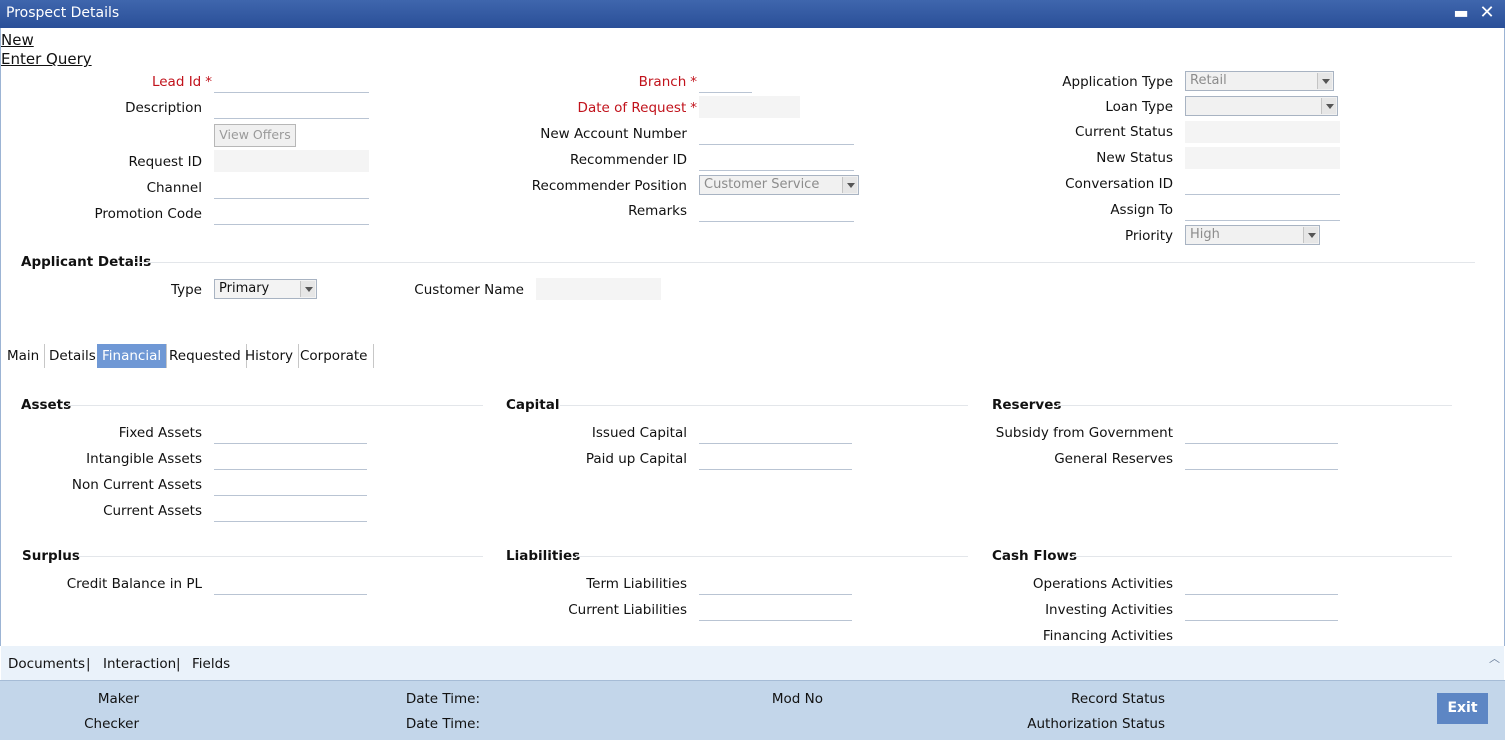 This screenshot has width=1505, height=740. What do you see at coordinates (613, 134) in the screenshot?
I see `new-account-number-label: New Account Number` at bounding box center [613, 134].